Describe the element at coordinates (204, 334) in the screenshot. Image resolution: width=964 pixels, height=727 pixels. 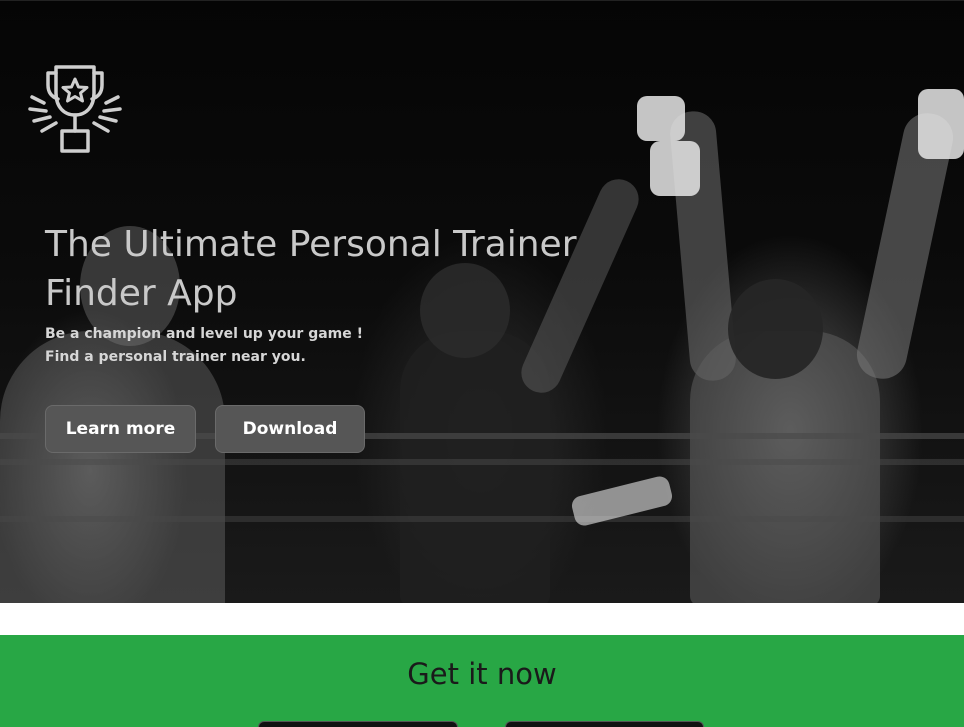
I see `hero-subtitle-line: Be a champion and level up your game !` at that location.